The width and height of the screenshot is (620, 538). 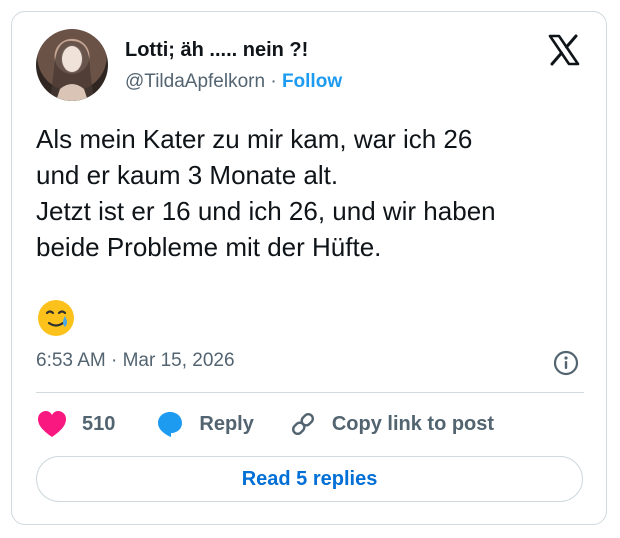 I want to click on post-text-line: Als mein Kater zu mir kam, war ich 26, so click(x=254, y=139).